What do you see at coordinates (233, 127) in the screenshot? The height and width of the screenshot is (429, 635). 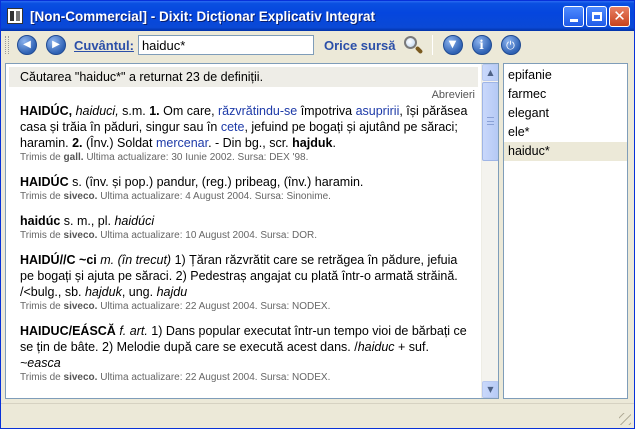 I see `definition-link: cete` at bounding box center [233, 127].